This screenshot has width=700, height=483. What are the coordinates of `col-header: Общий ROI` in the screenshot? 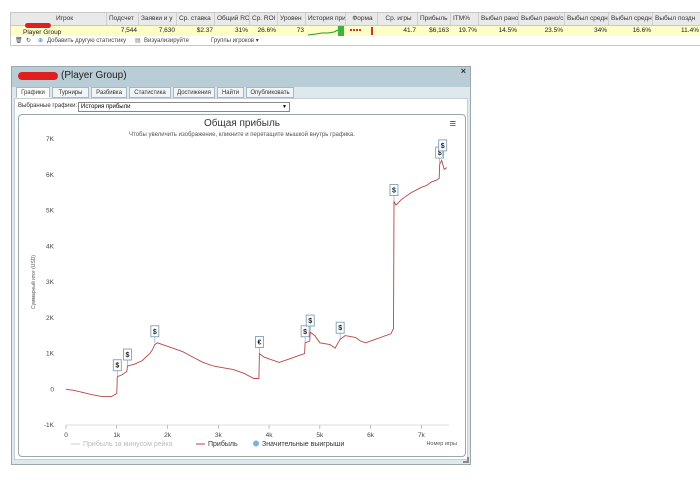 It's located at (232, 19).